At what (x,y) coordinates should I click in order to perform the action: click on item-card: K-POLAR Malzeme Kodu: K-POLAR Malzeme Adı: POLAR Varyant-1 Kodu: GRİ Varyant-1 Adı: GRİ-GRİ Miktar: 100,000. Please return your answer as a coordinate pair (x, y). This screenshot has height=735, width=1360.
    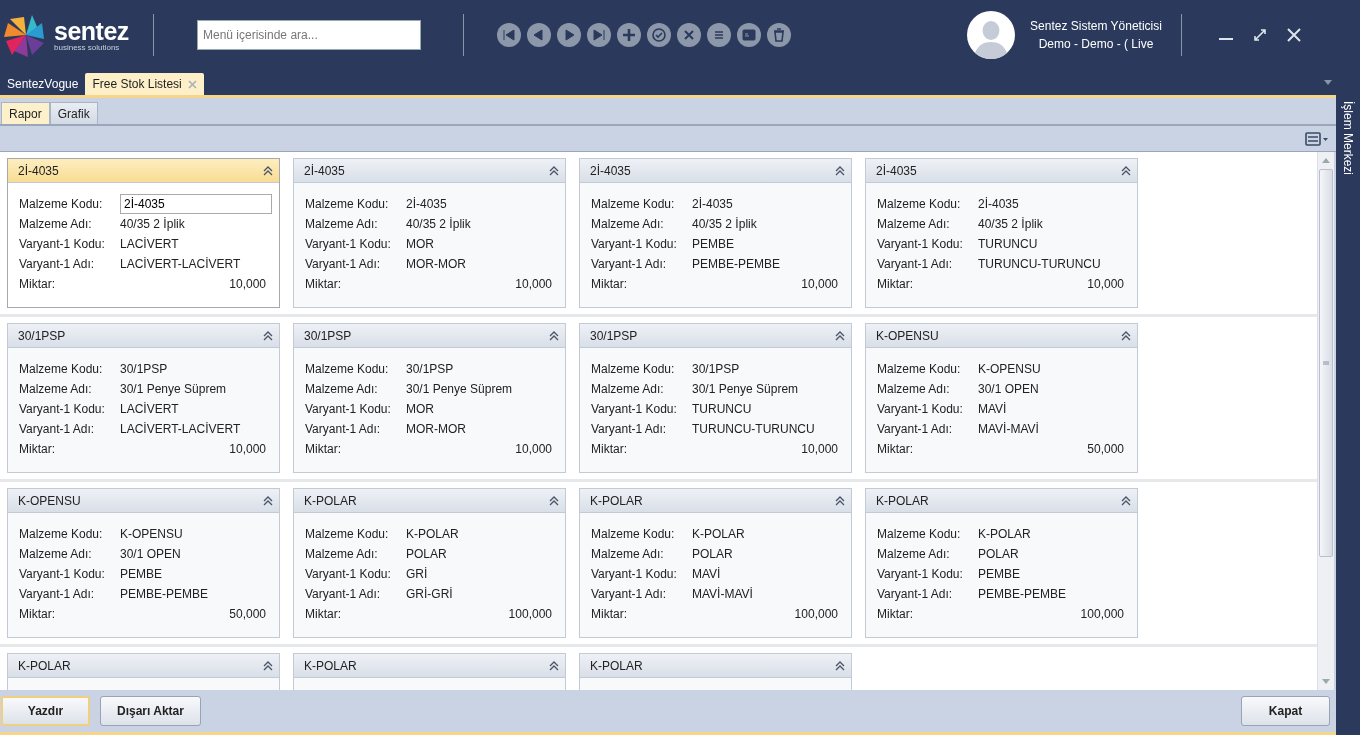
    Looking at the image, I should click on (429, 563).